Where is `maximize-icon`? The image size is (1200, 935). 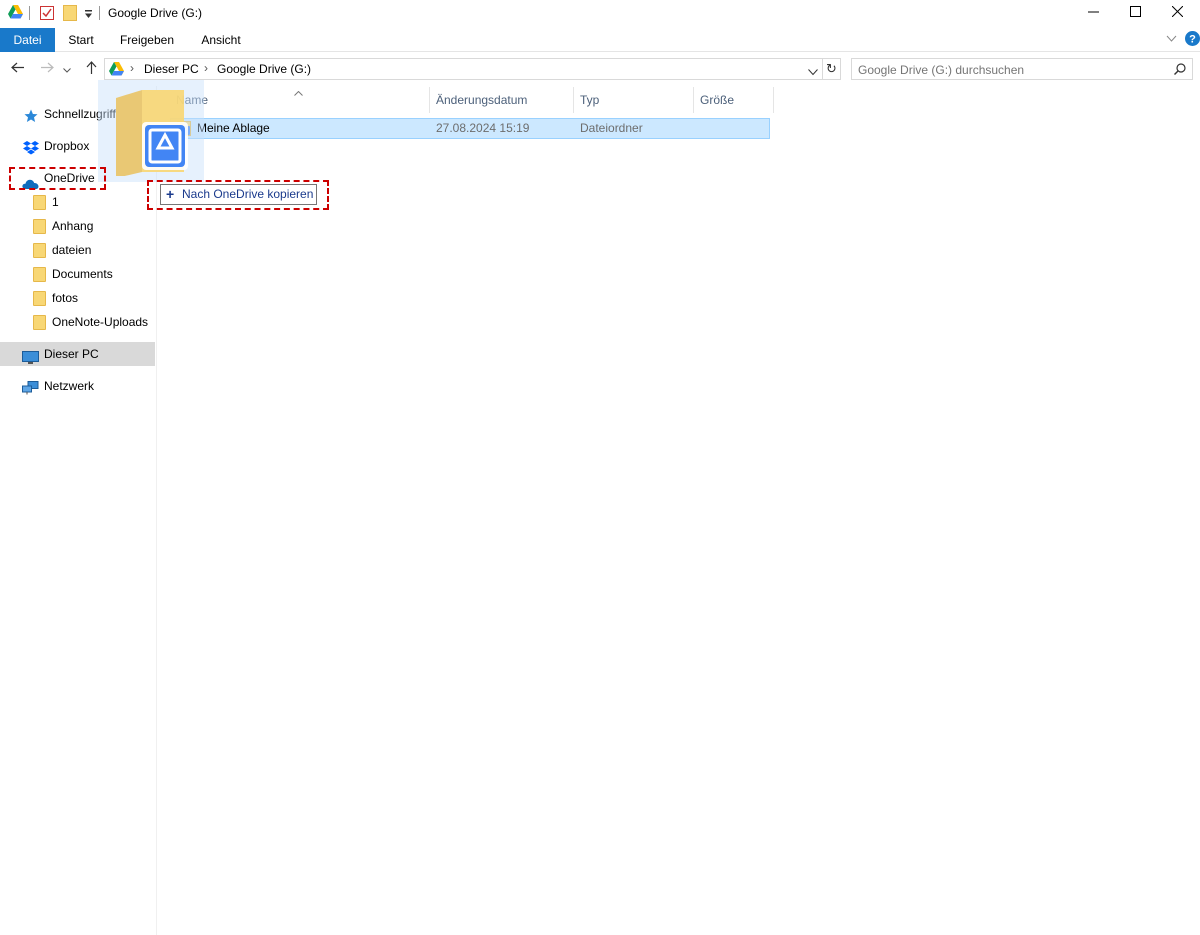 maximize-icon is located at coordinates (1135, 13).